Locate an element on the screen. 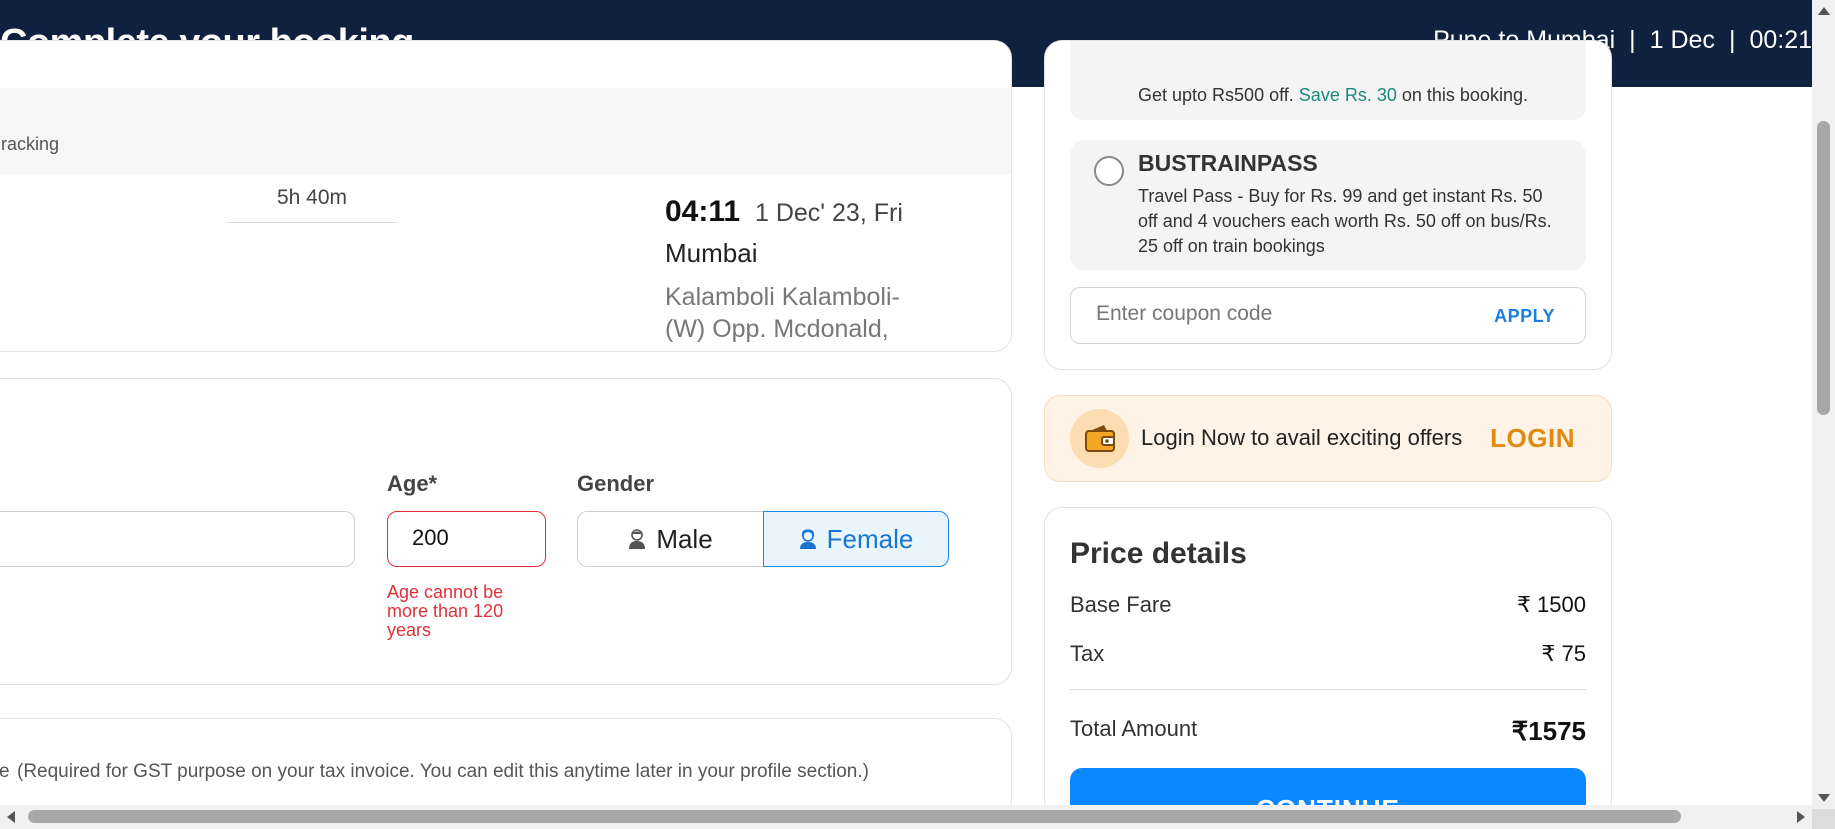 The height and width of the screenshot is (829, 1835). age-input: 200 is located at coordinates (466, 539).